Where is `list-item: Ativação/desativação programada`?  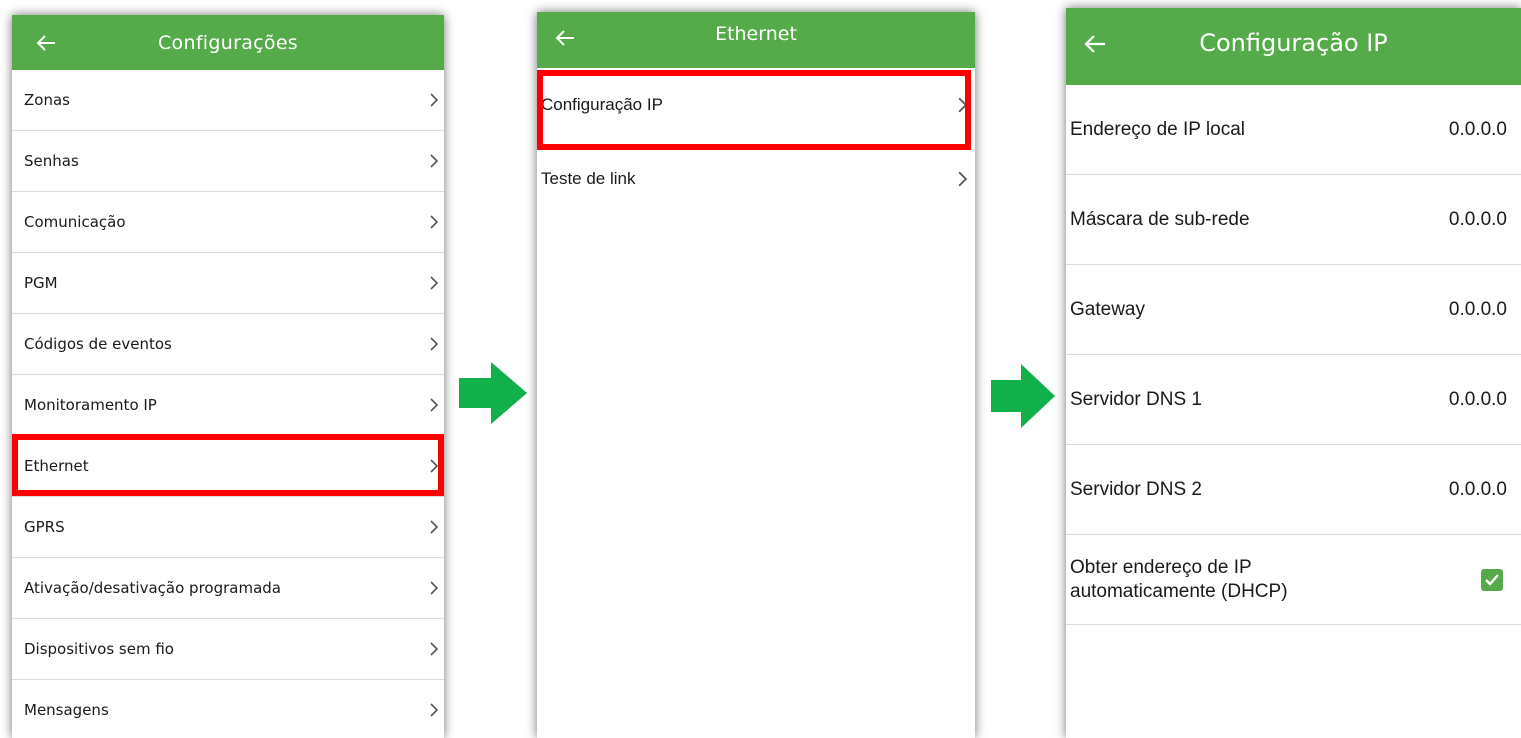
list-item: Ativação/desativação programada is located at coordinates (228, 588).